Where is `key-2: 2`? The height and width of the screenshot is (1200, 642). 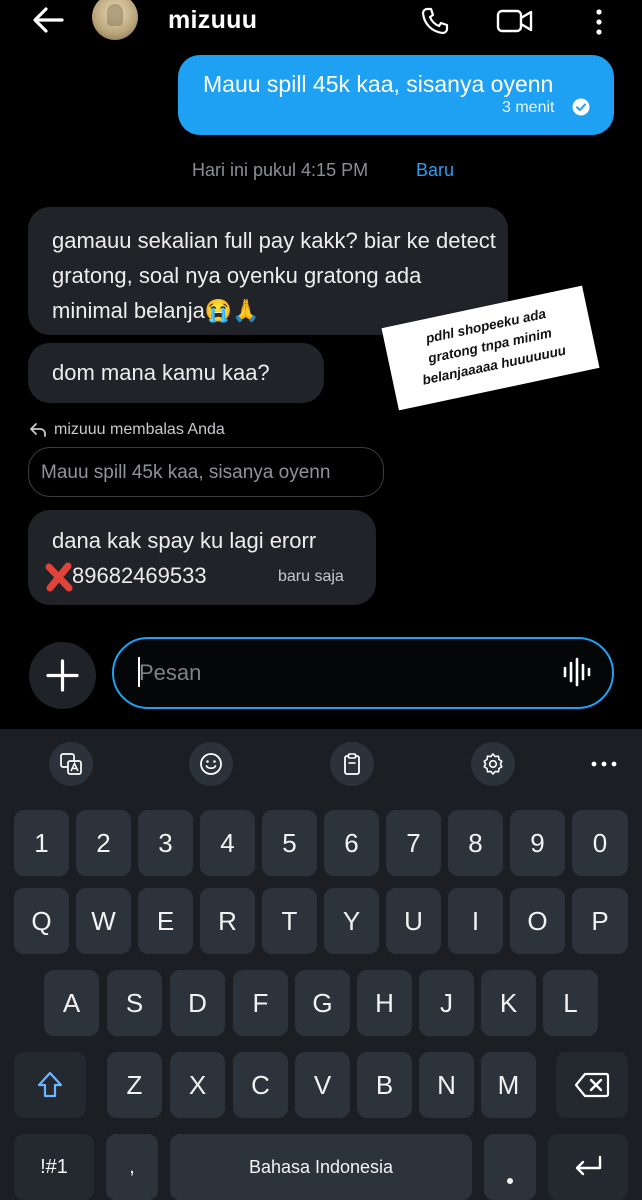 key-2: 2 is located at coordinates (103, 843).